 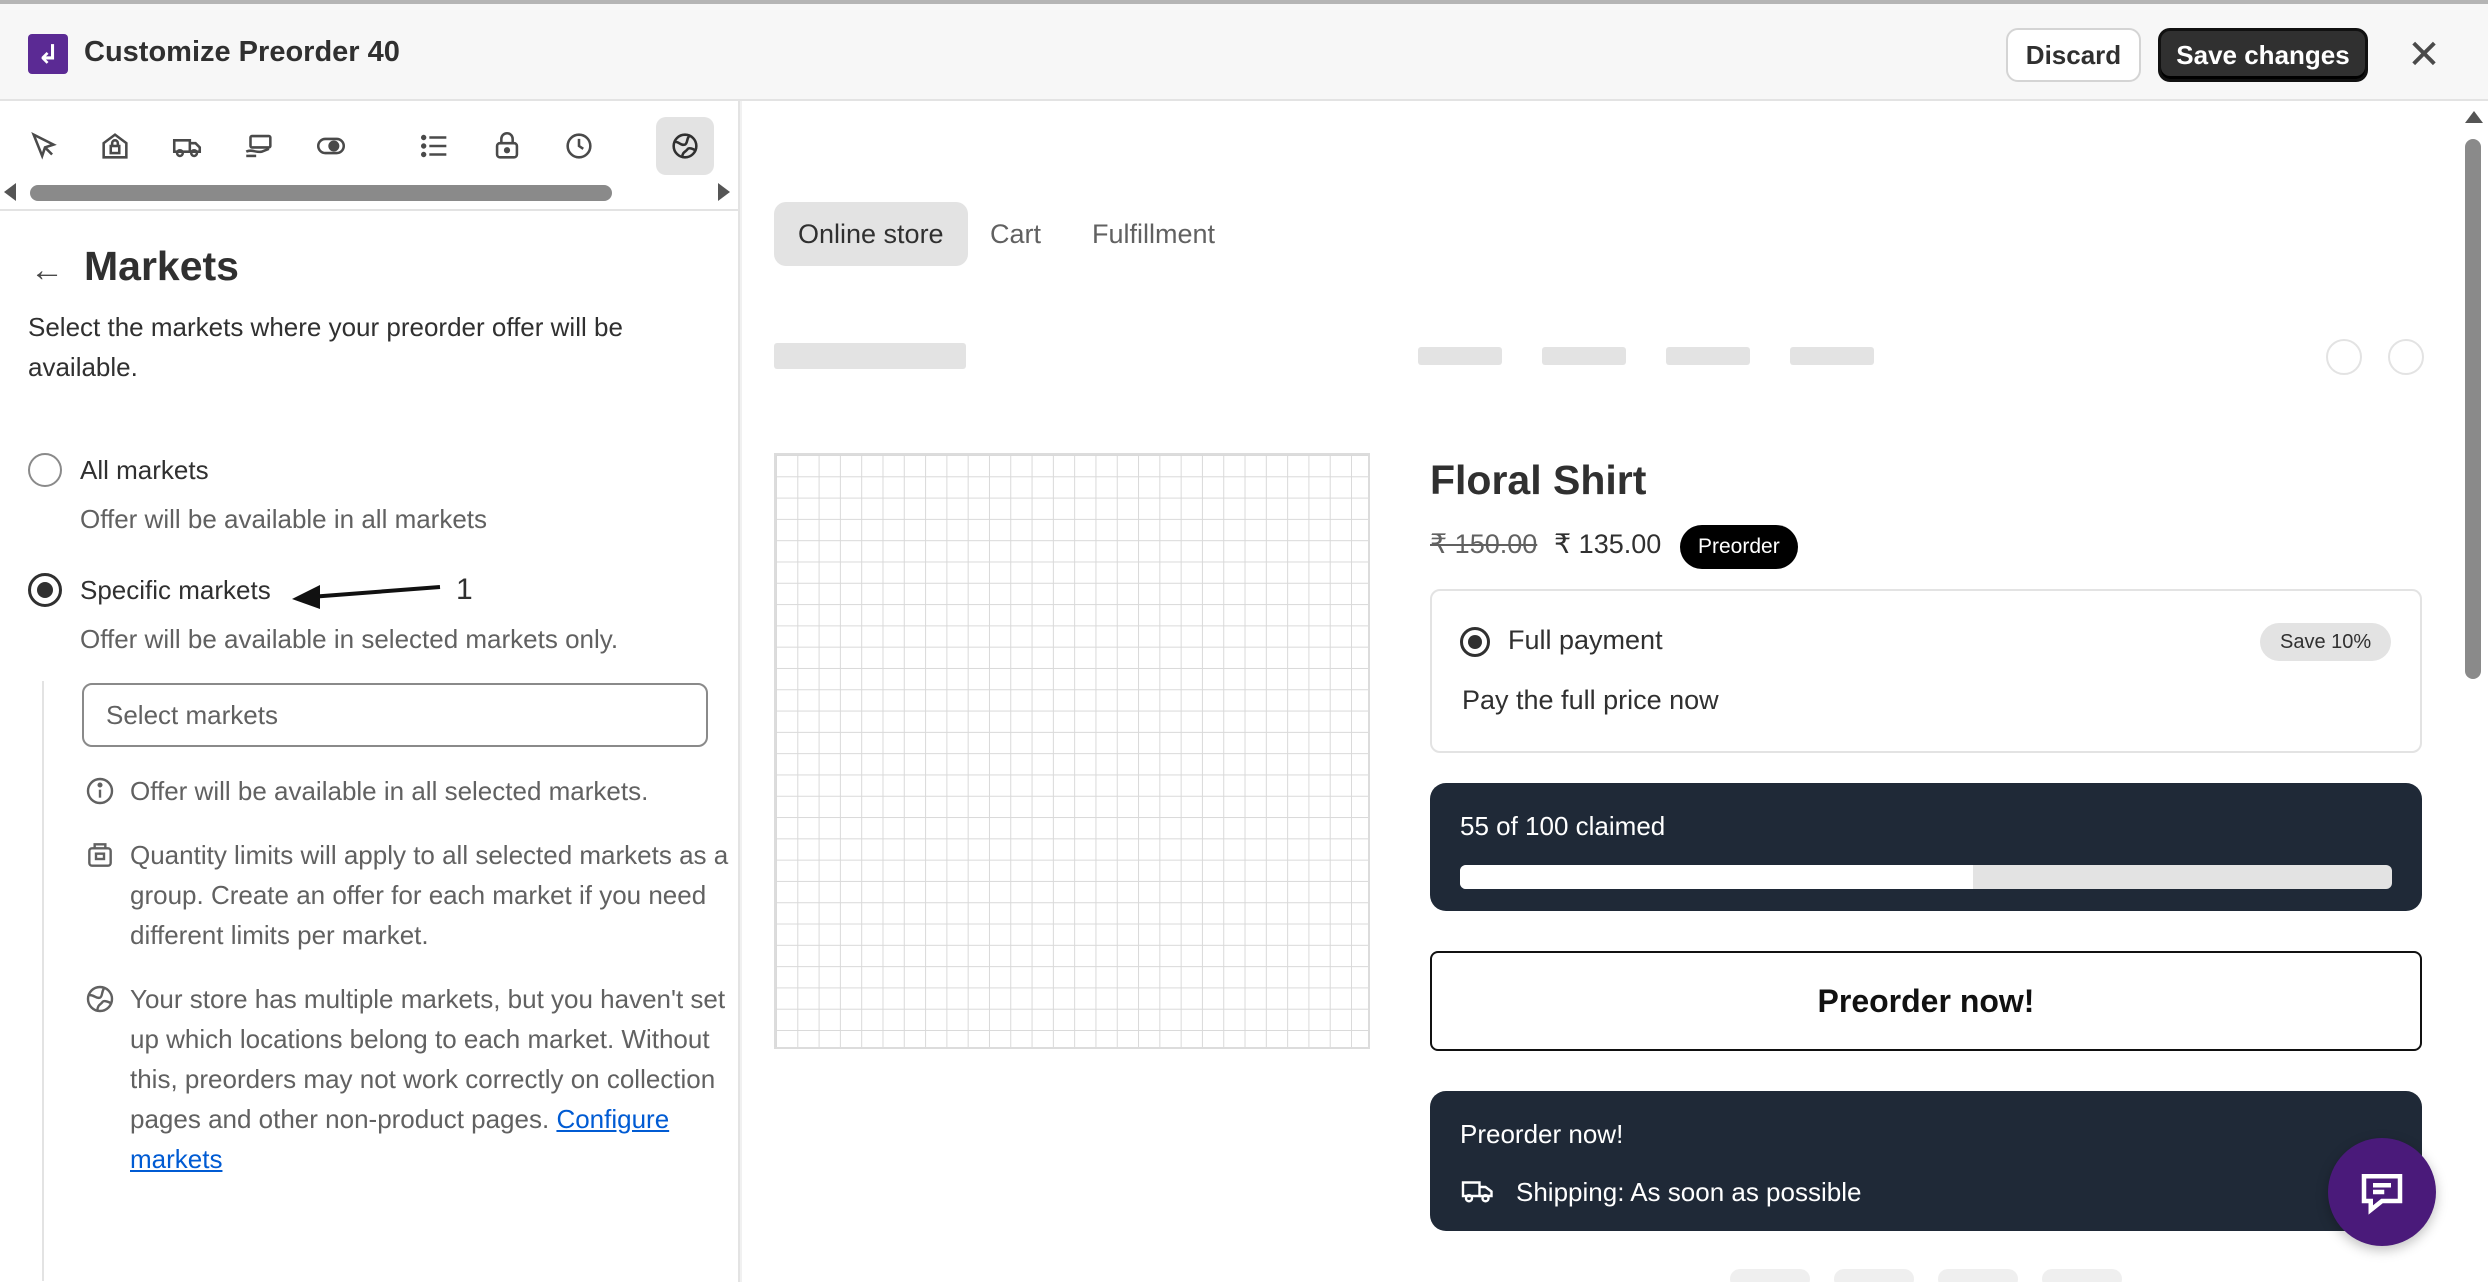 What do you see at coordinates (871, 234) in the screenshot?
I see `tab-online-store: Online store` at bounding box center [871, 234].